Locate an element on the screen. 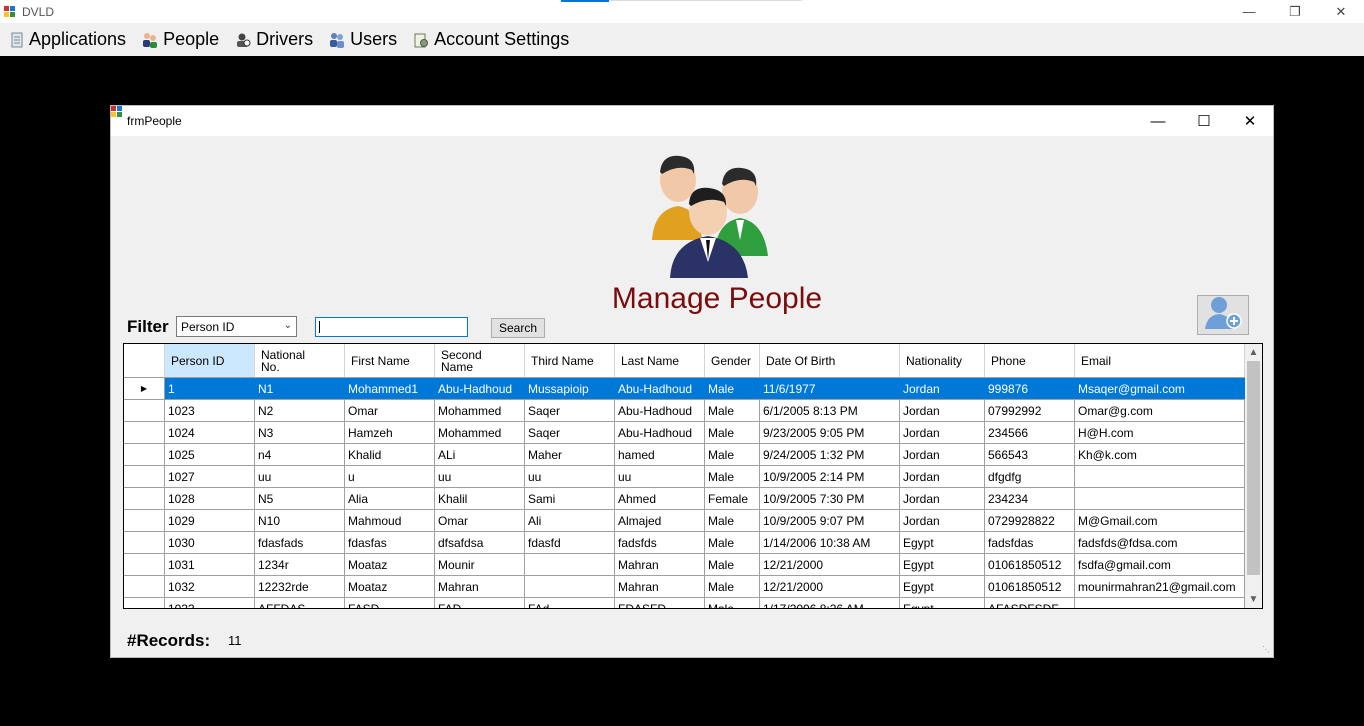  cell-person-id: 1029 is located at coordinates (210, 520).